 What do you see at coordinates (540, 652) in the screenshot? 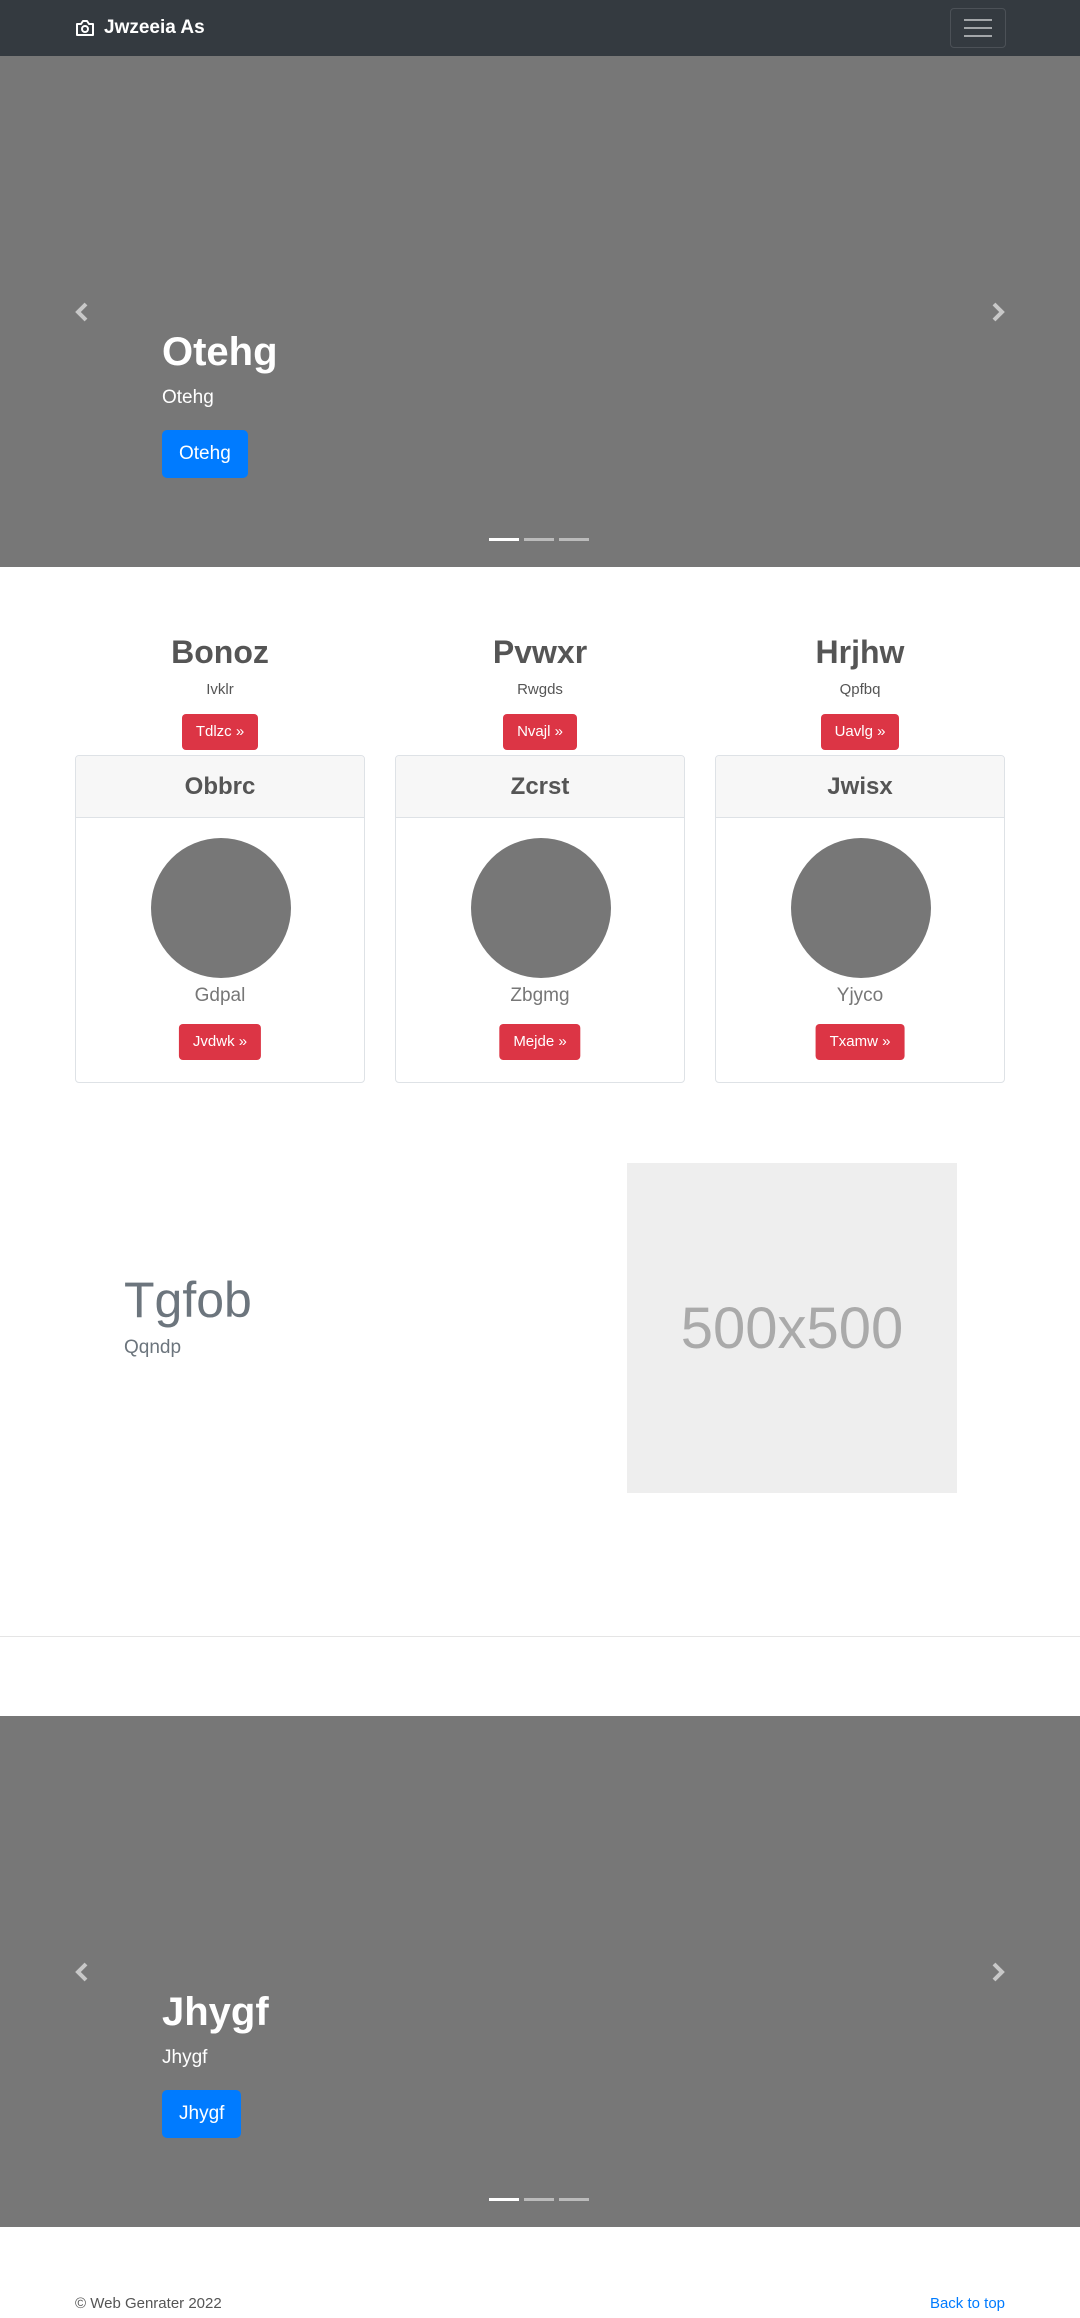
I see `feature-title: Pvwxr` at bounding box center [540, 652].